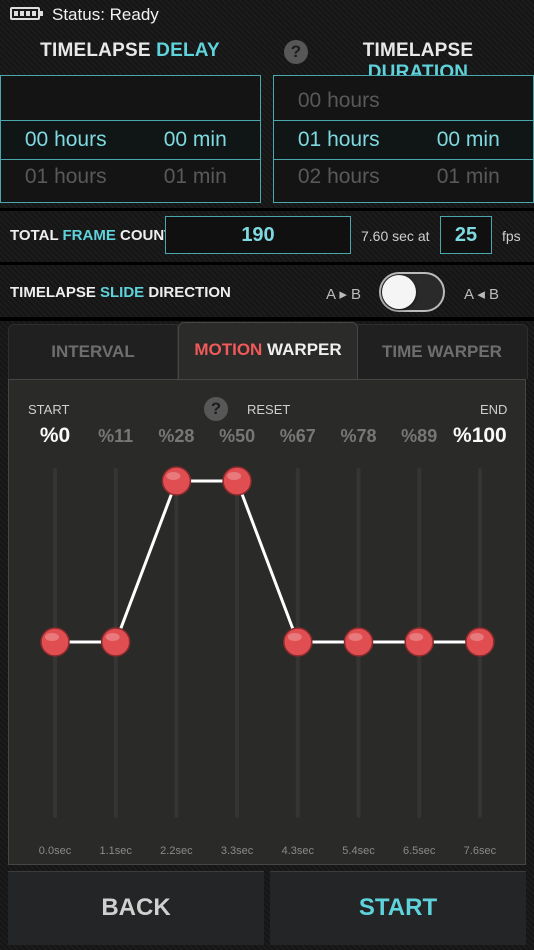 The image size is (534, 950). What do you see at coordinates (398, 908) in the screenshot?
I see `start-button: START` at bounding box center [398, 908].